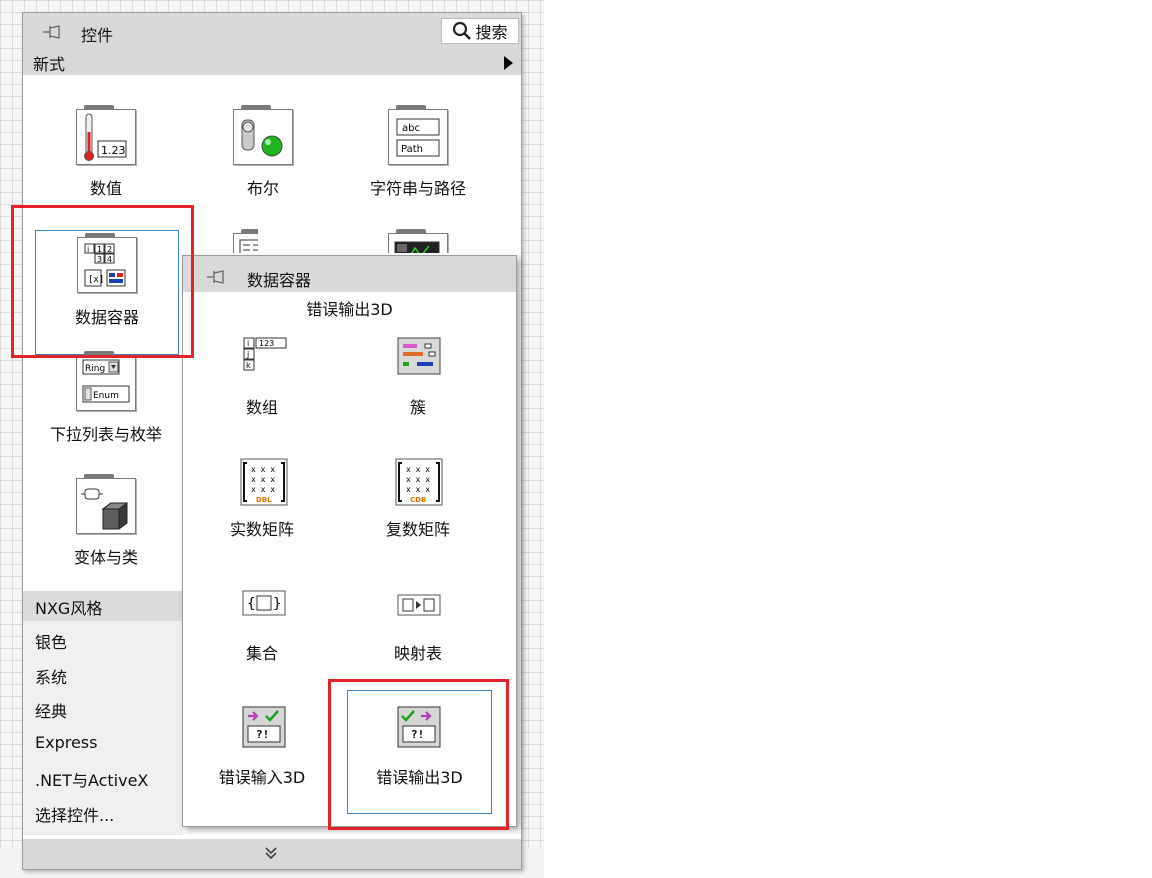 The width and height of the screenshot is (1152, 878). Describe the element at coordinates (264, 603) in the screenshot. I see `set-icon: { }` at that location.